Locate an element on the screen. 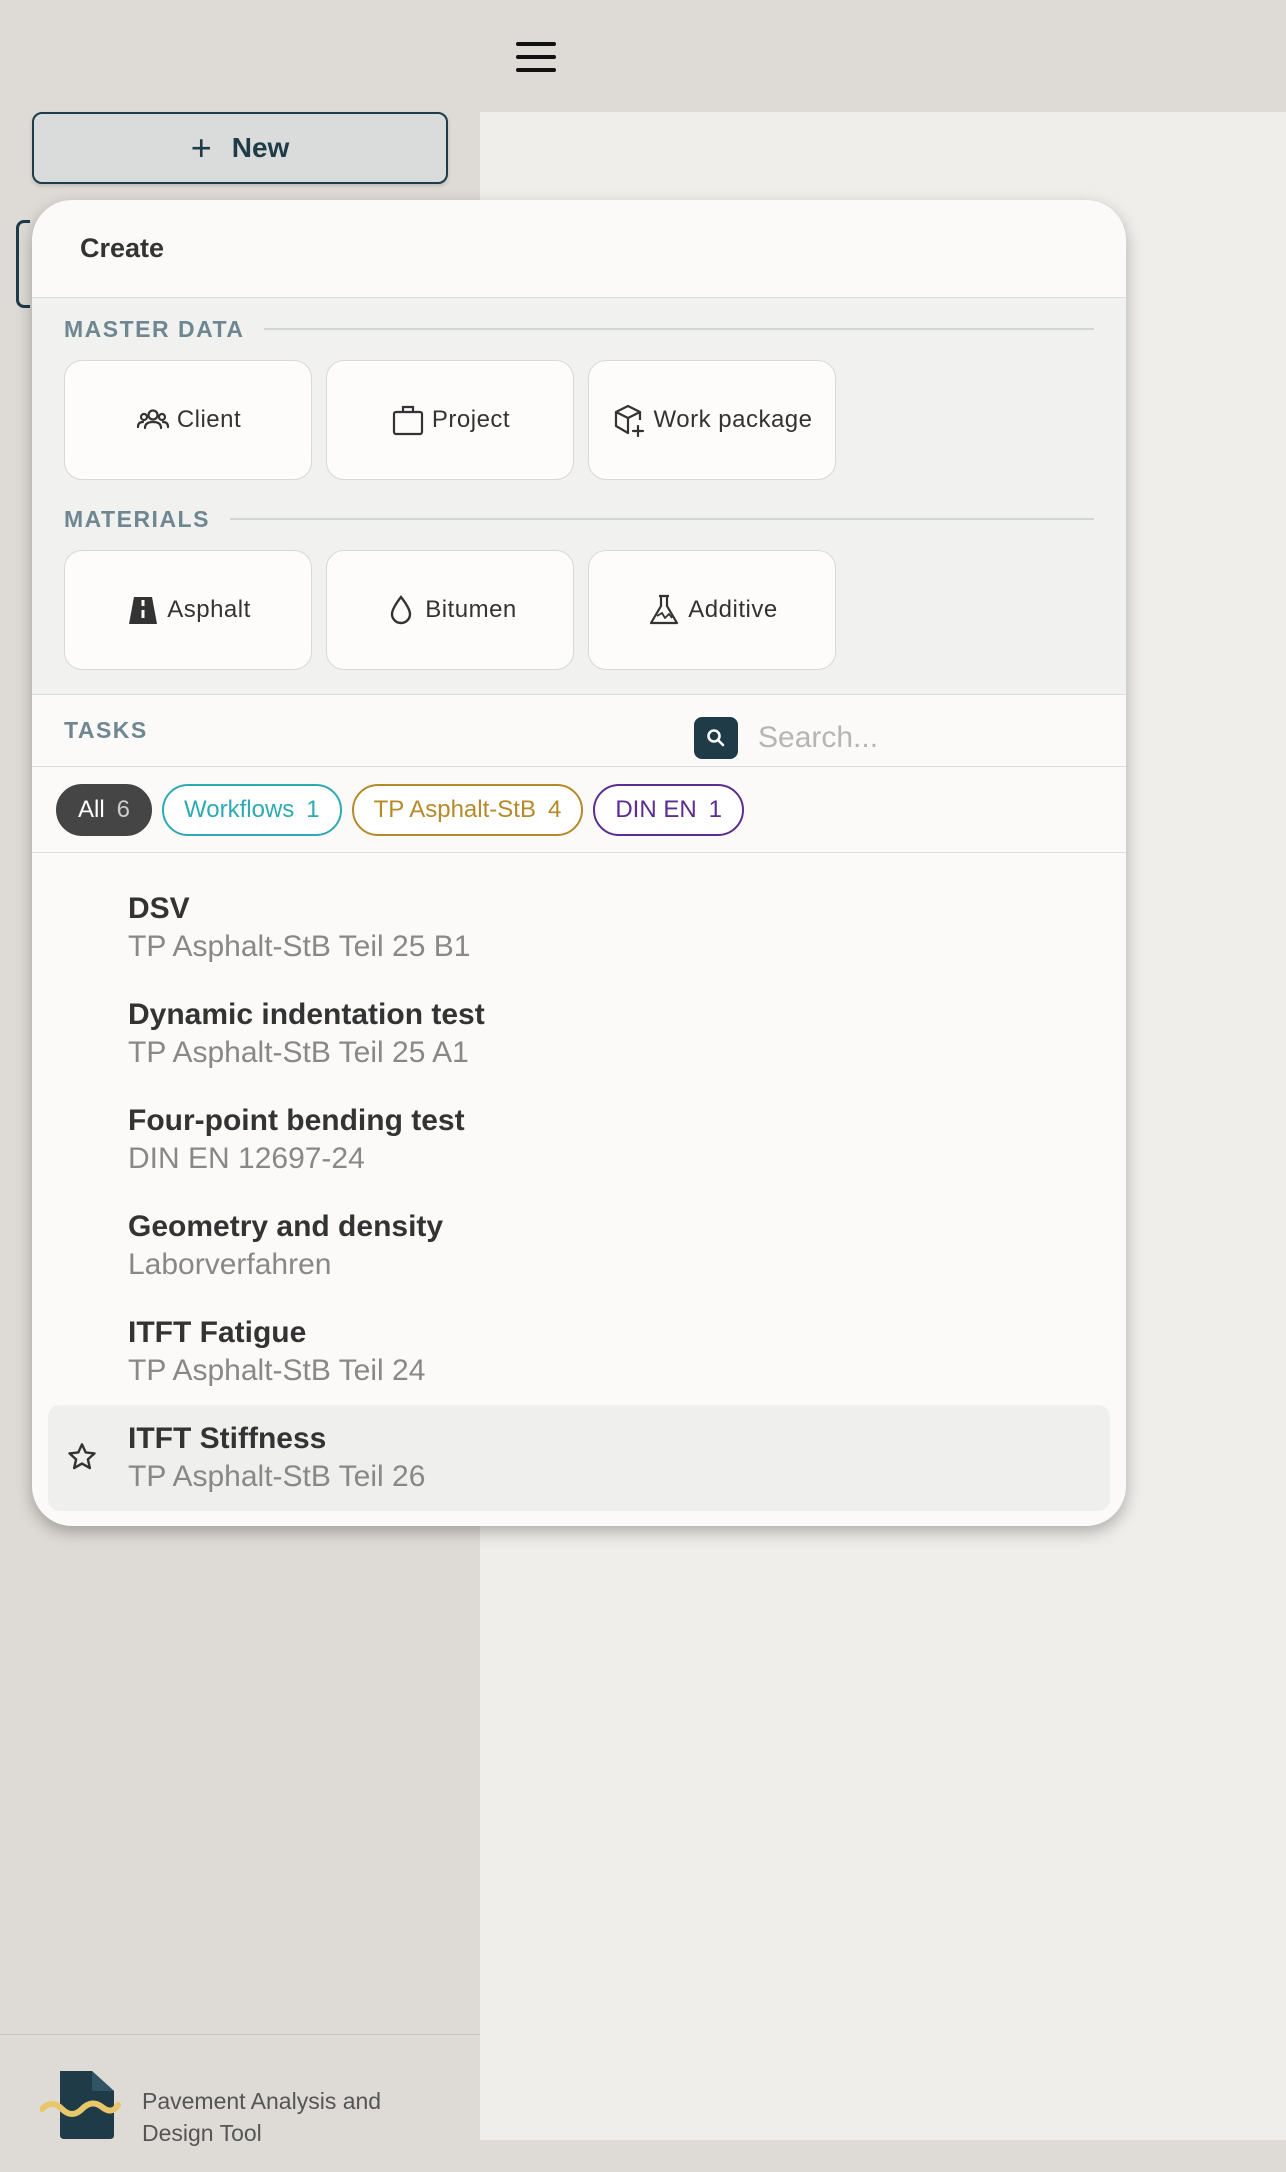  master-data-heading: MASTER DATA is located at coordinates (154, 328).